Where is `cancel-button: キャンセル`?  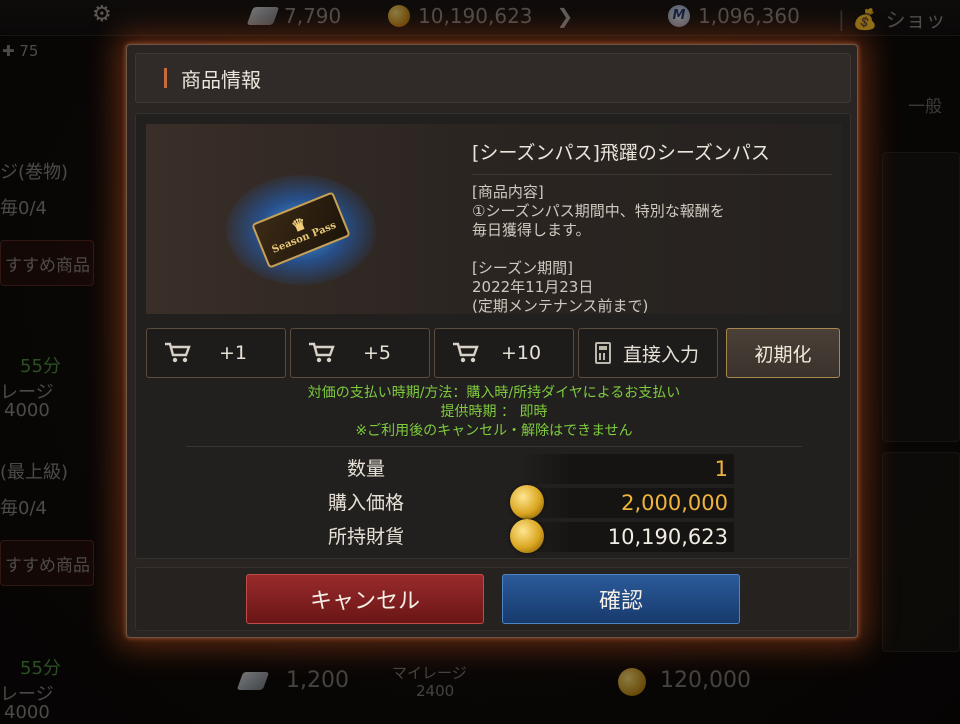 cancel-button: キャンセル is located at coordinates (365, 599).